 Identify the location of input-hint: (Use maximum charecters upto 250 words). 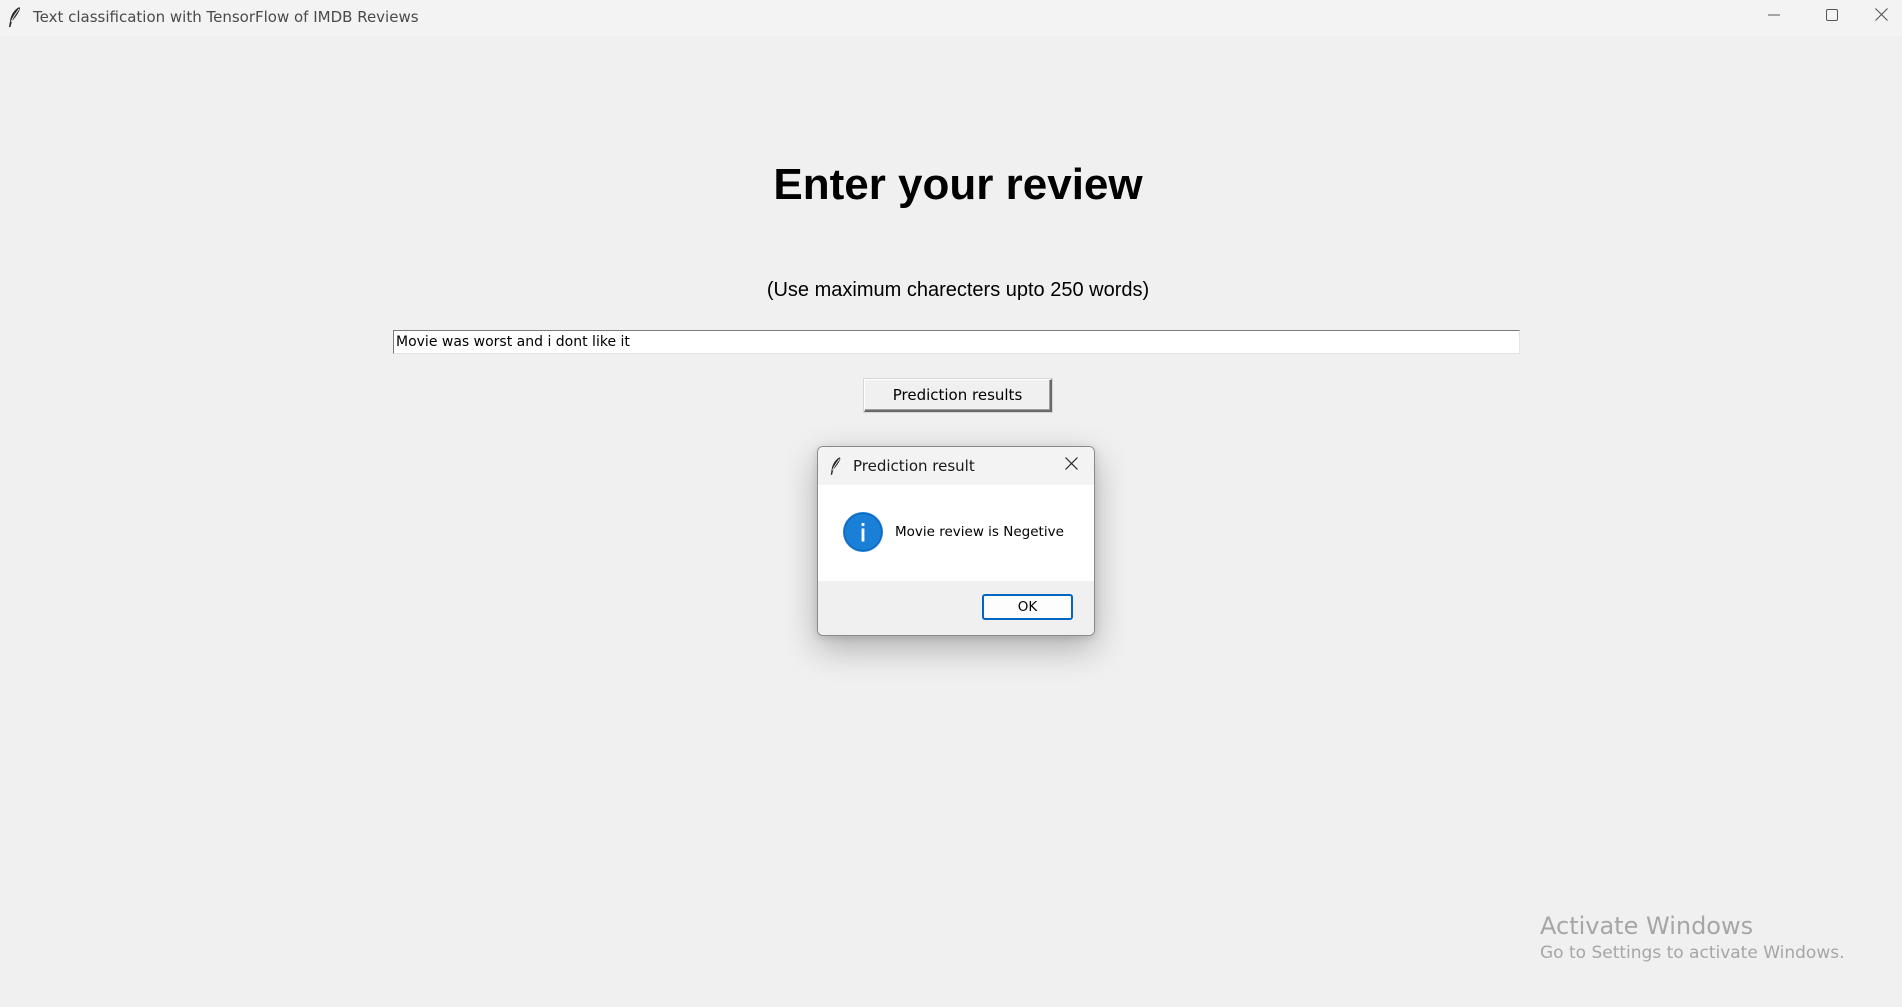
(958, 290).